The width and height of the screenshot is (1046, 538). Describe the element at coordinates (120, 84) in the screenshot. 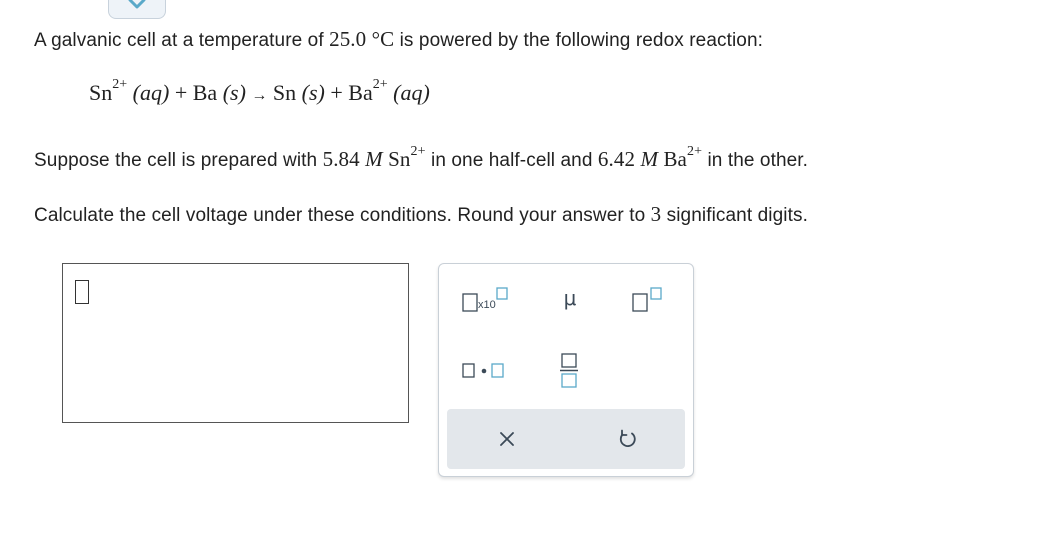

I see `reactant-sn-charge: 2+` at that location.